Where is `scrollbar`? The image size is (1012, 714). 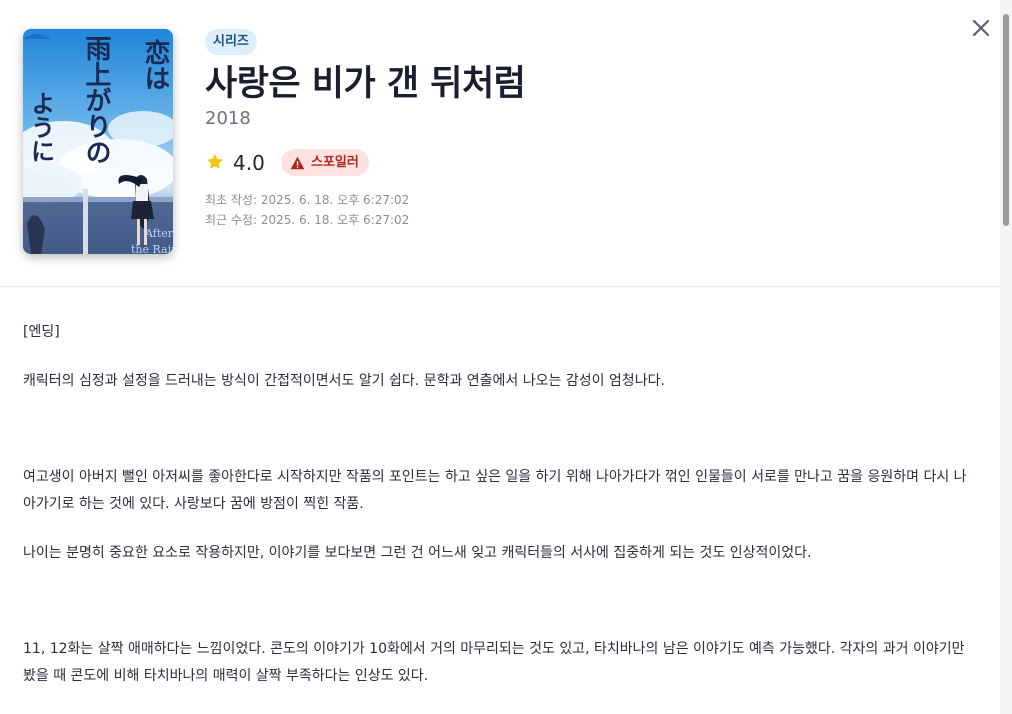
scrollbar is located at coordinates (1006, 357).